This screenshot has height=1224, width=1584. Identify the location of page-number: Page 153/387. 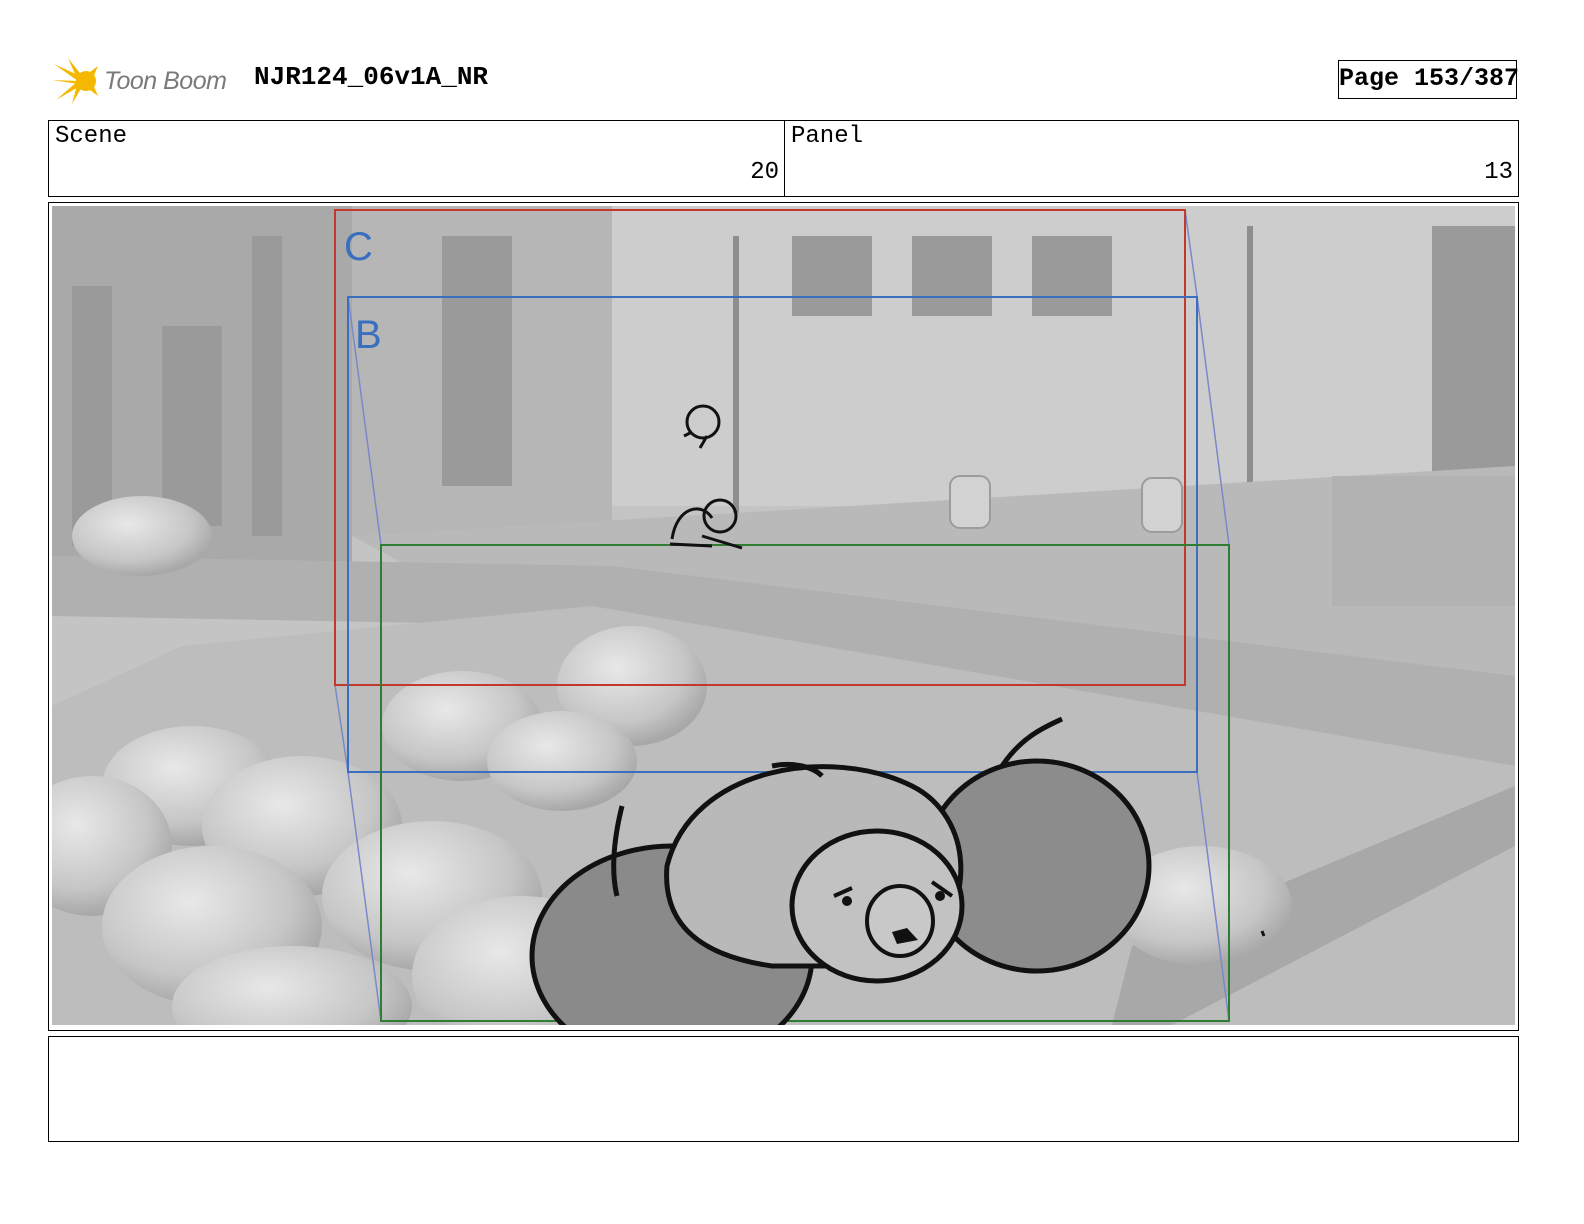
(1428, 79).